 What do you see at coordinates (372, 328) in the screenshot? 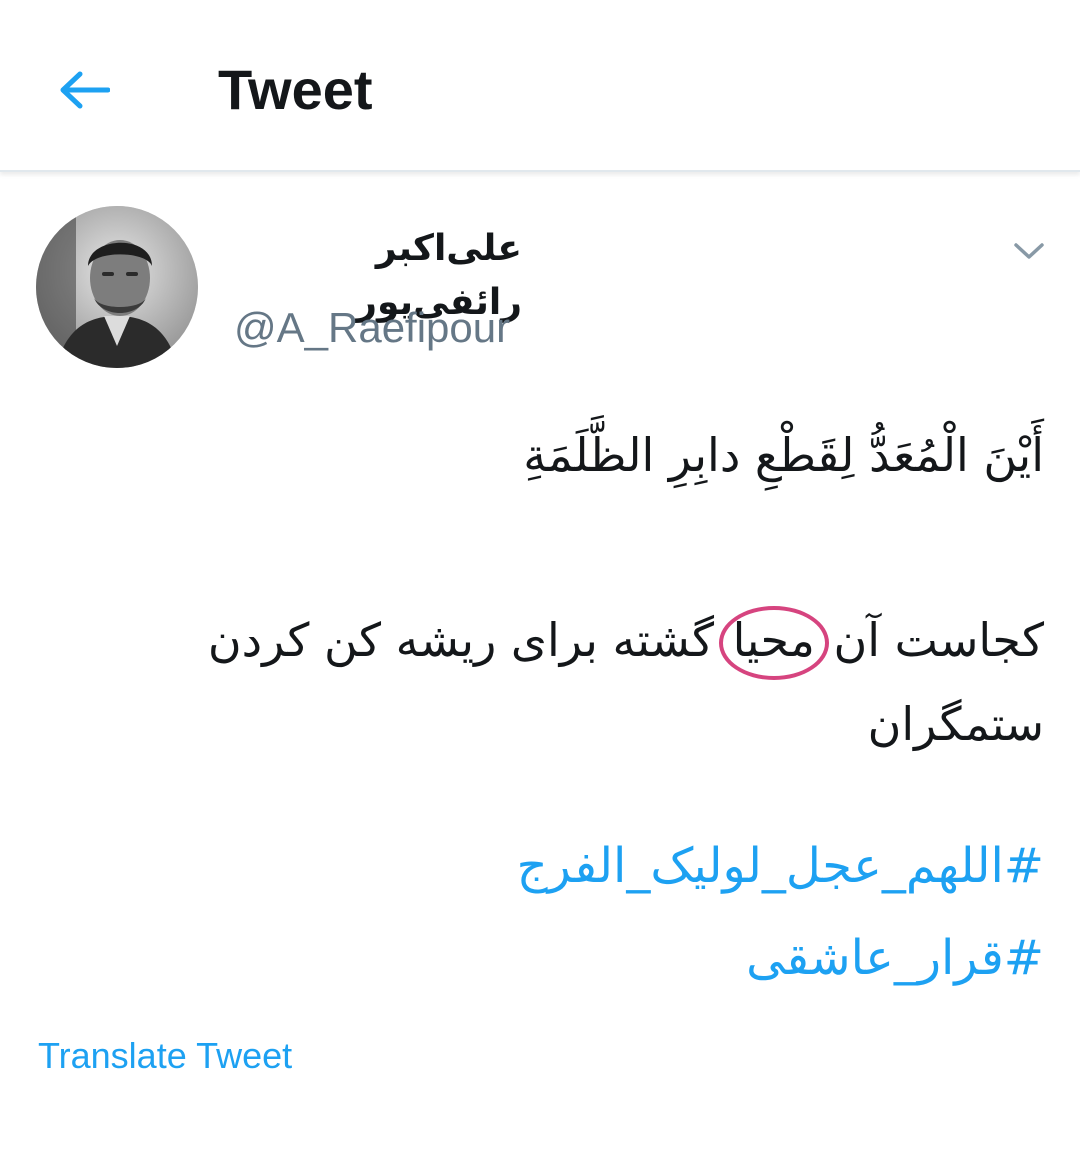
I see `author-handle: @A_Raefipour` at bounding box center [372, 328].